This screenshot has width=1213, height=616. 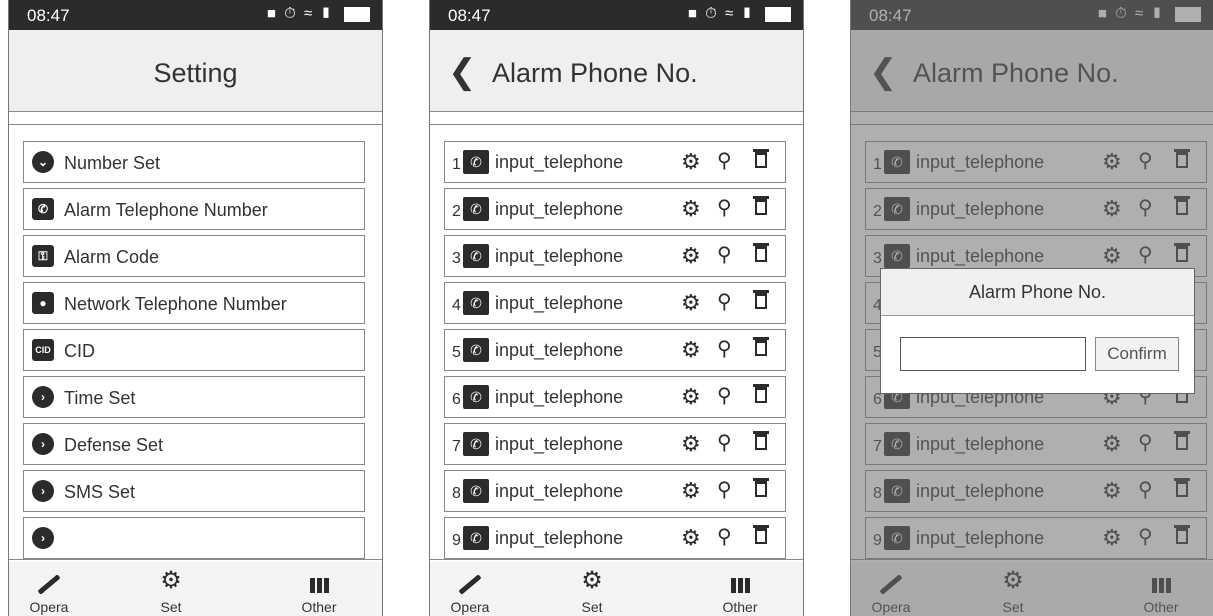 I want to click on phone-input-dialog: Alarm Phone No. Confirm, so click(x=1037, y=331).